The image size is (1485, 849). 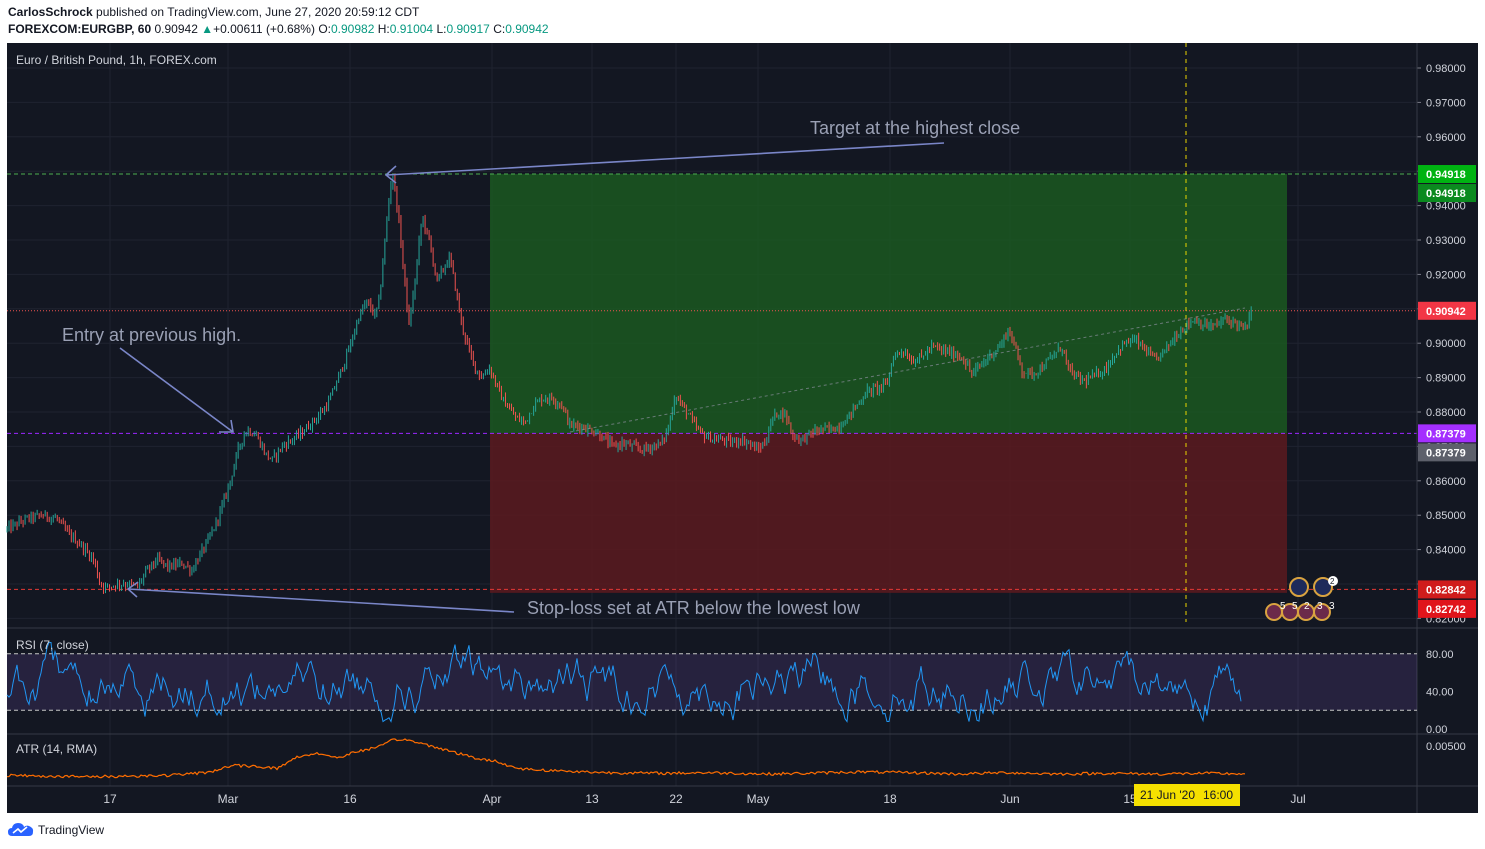 What do you see at coordinates (264, 29) in the screenshot?
I see `change-value: +0.00611 (+0.68%)` at bounding box center [264, 29].